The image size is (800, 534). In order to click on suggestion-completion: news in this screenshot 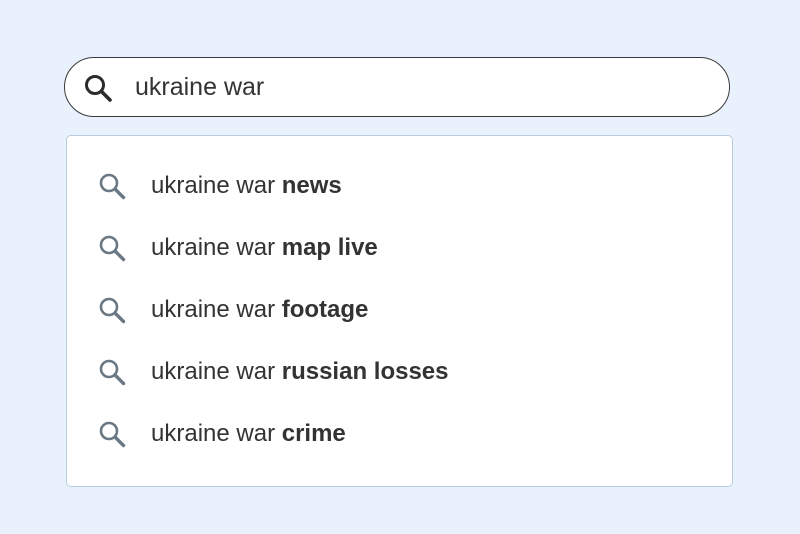, I will do `click(311, 185)`.